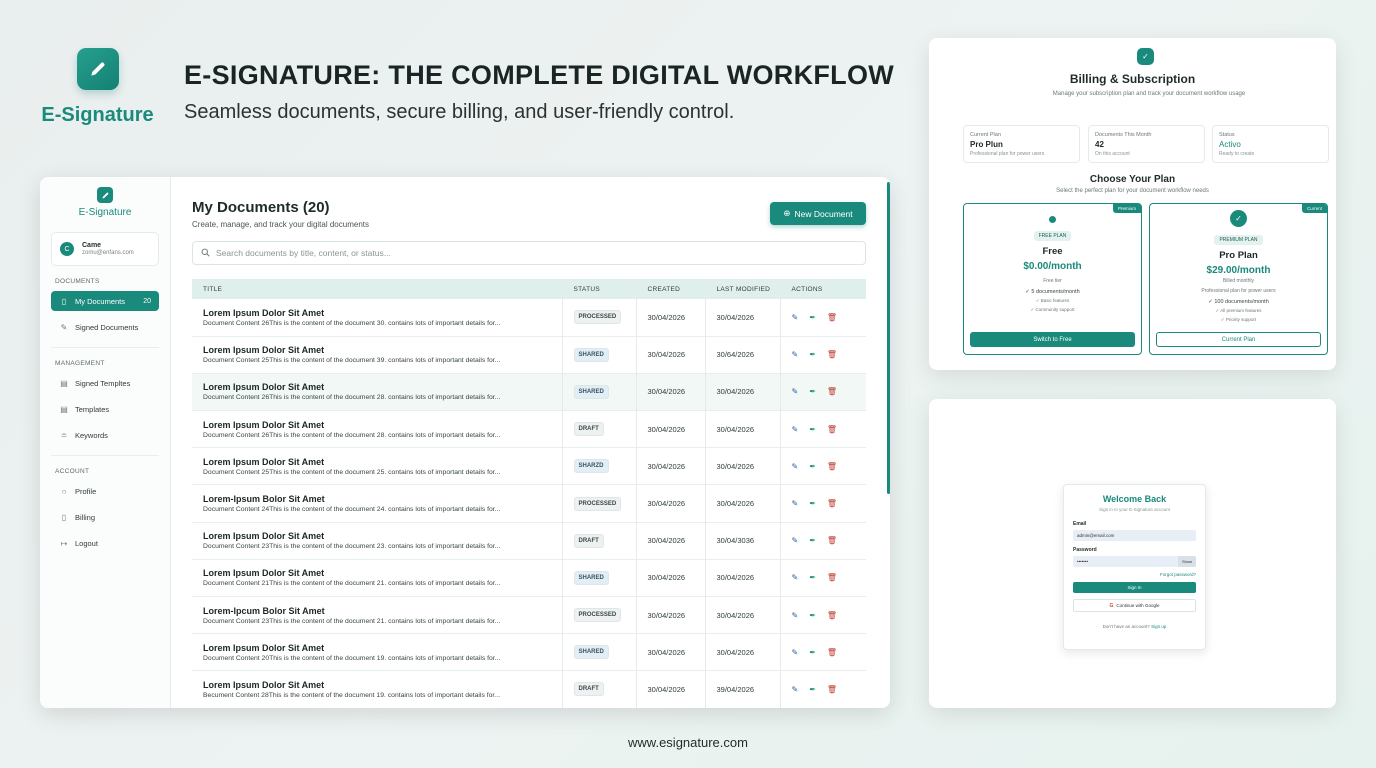  Describe the element at coordinates (599, 289) in the screenshot. I see `column-header-status: STATUS` at that location.